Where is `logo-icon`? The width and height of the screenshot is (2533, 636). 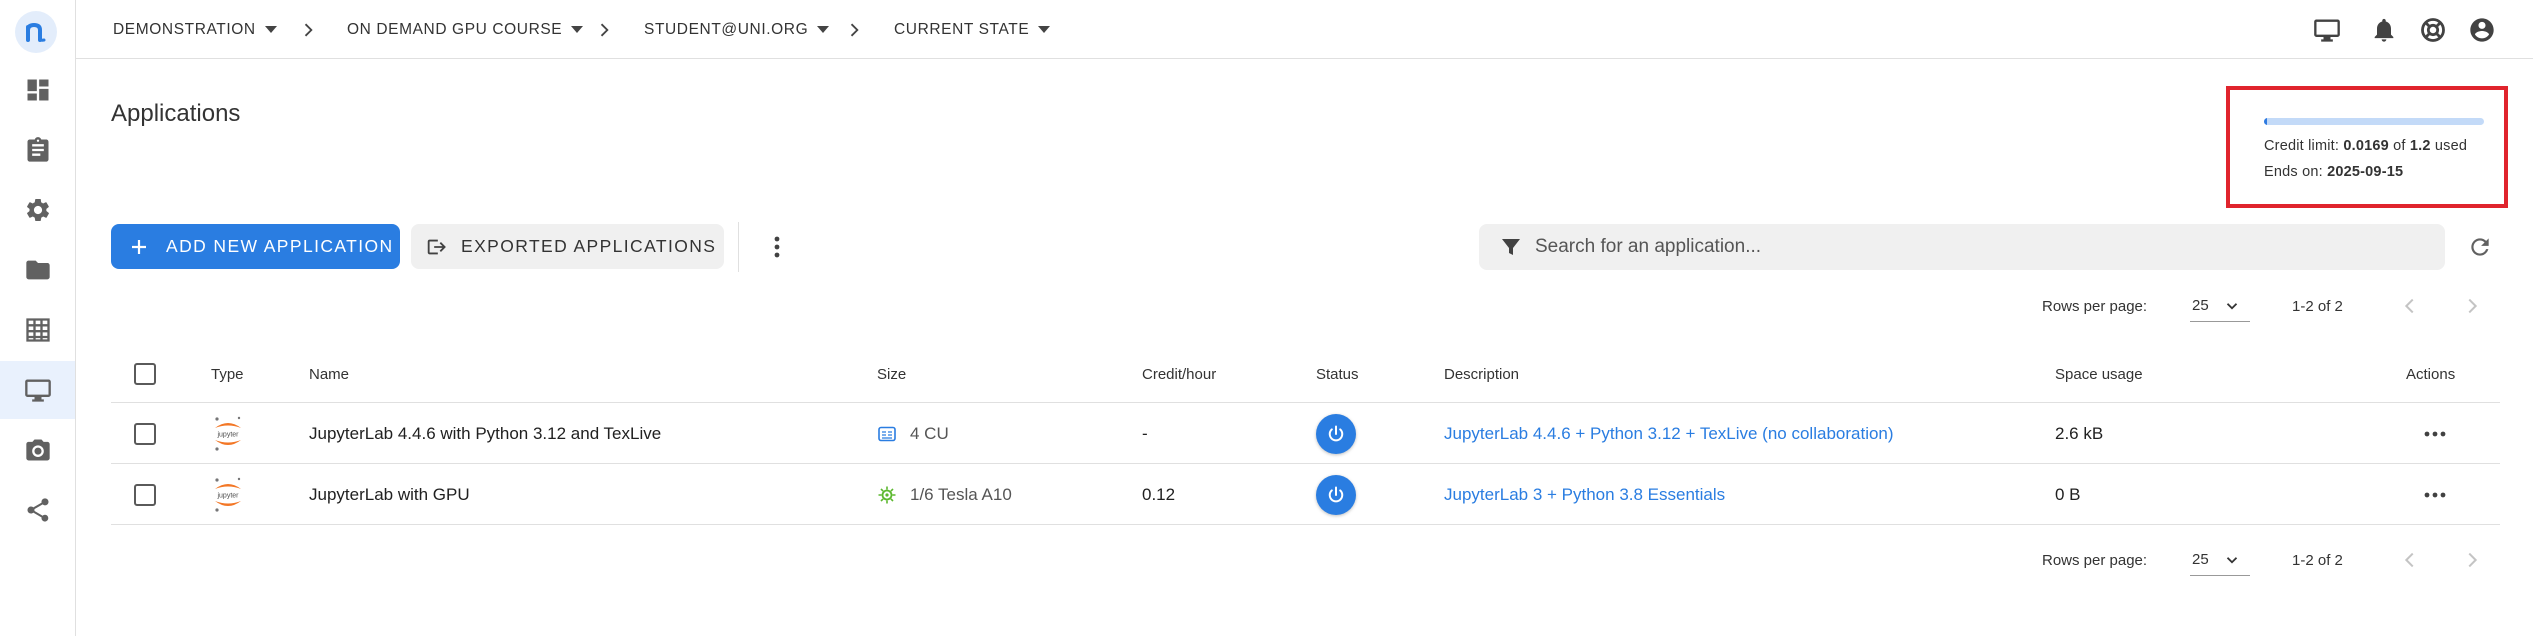 logo-icon is located at coordinates (36, 32).